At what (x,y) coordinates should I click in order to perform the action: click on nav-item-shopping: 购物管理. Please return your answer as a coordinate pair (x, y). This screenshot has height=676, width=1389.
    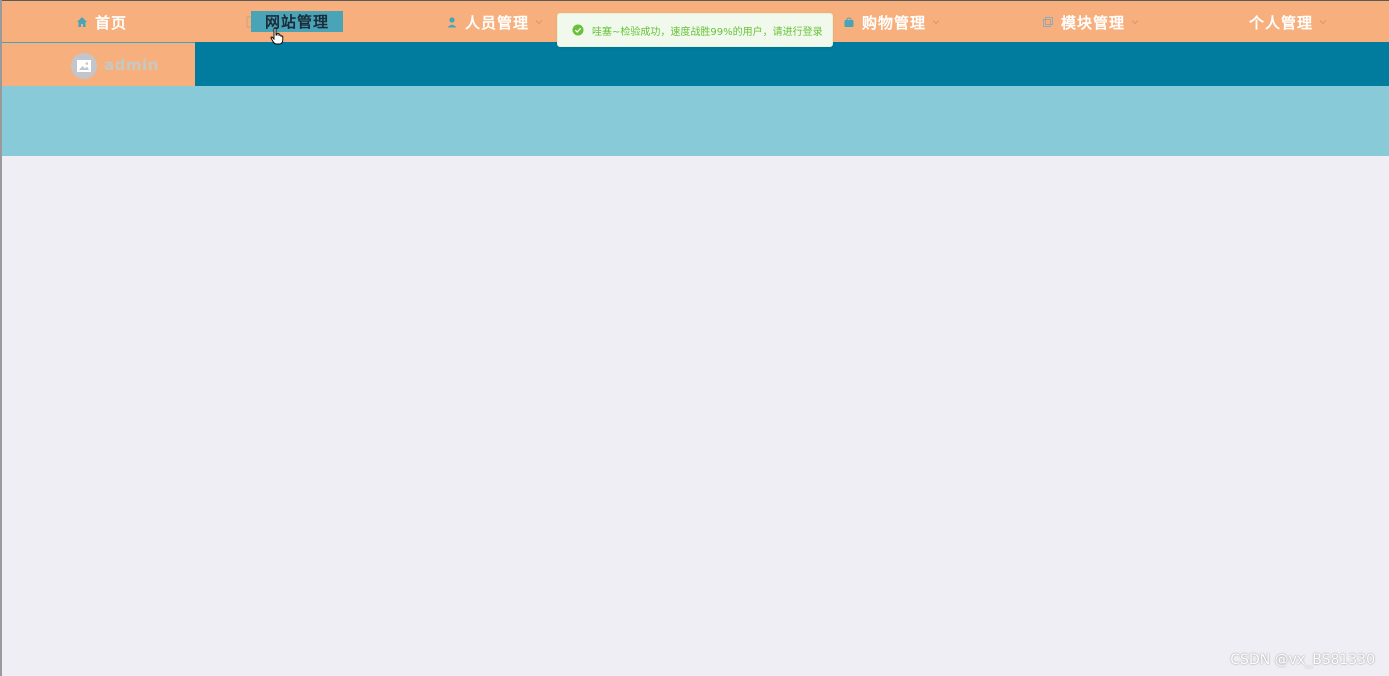
    Looking at the image, I should click on (892, 22).